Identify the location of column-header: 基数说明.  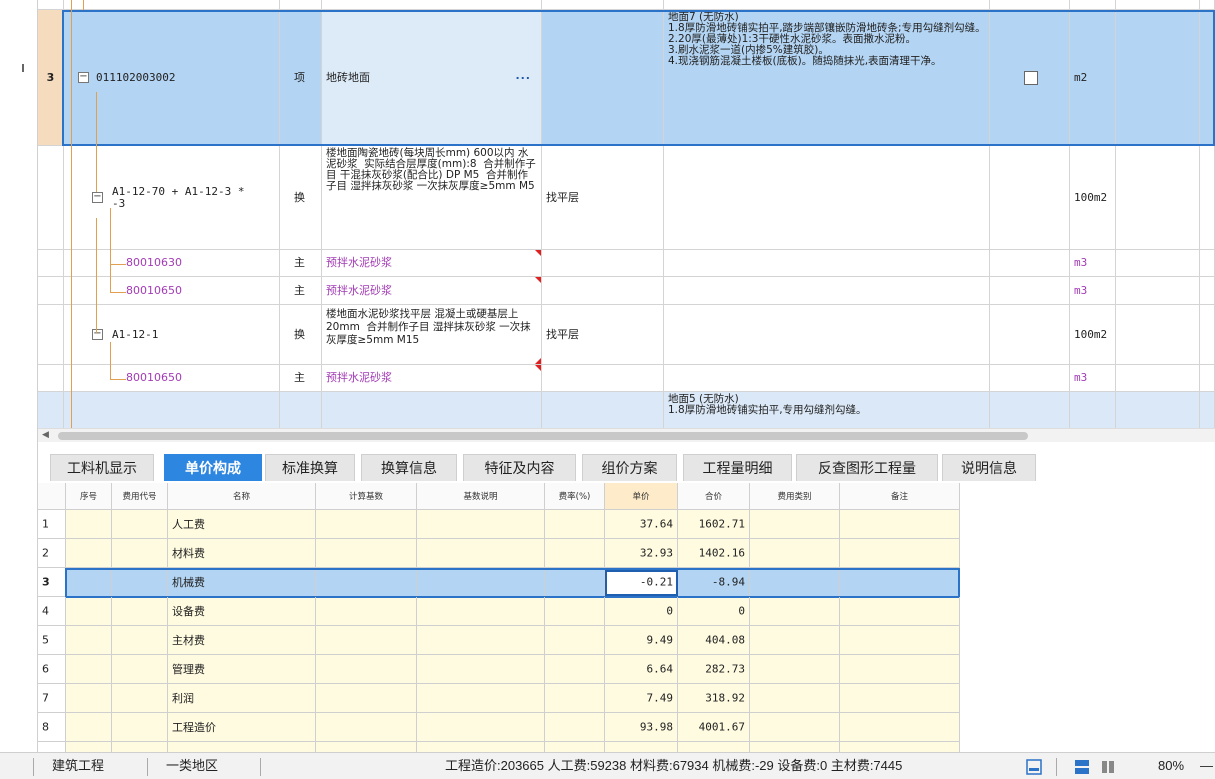
(481, 496).